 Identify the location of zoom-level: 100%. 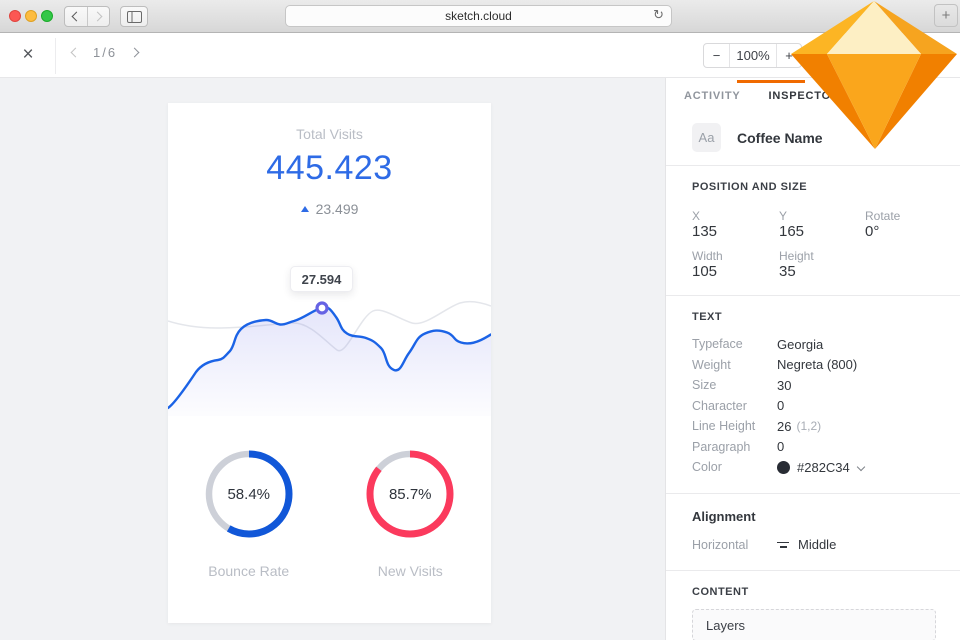
(752, 55).